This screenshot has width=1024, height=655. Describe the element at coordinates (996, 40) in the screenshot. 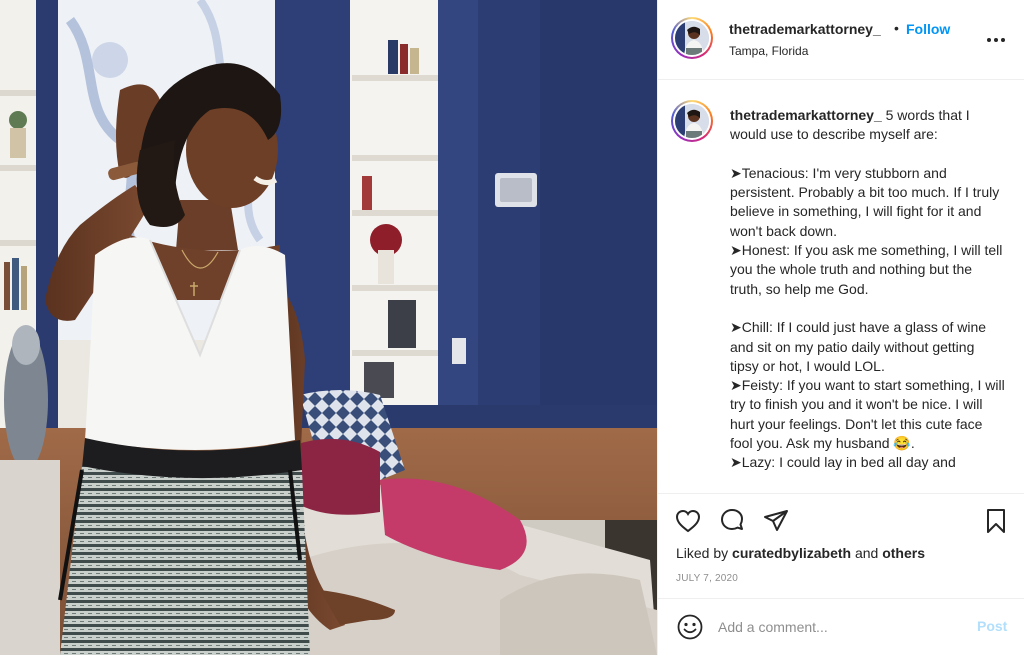

I see `more-options-icon` at that location.